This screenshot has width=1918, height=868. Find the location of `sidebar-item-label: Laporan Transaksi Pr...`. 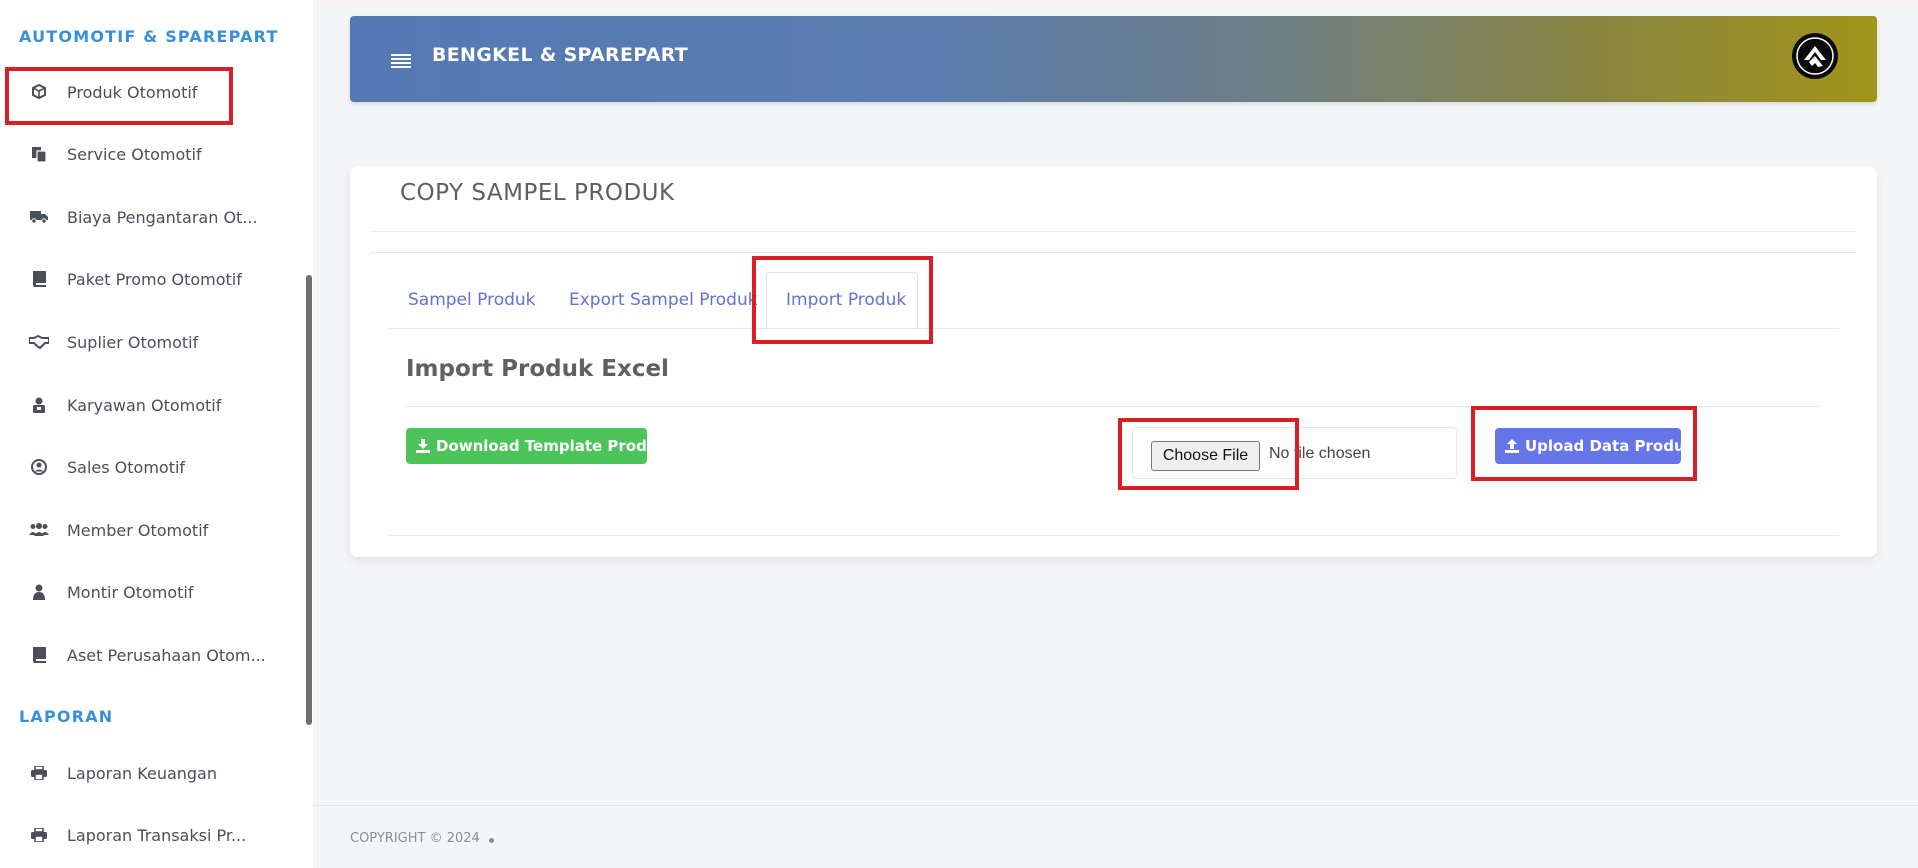

sidebar-item-label: Laporan Transaksi Pr... is located at coordinates (157, 835).